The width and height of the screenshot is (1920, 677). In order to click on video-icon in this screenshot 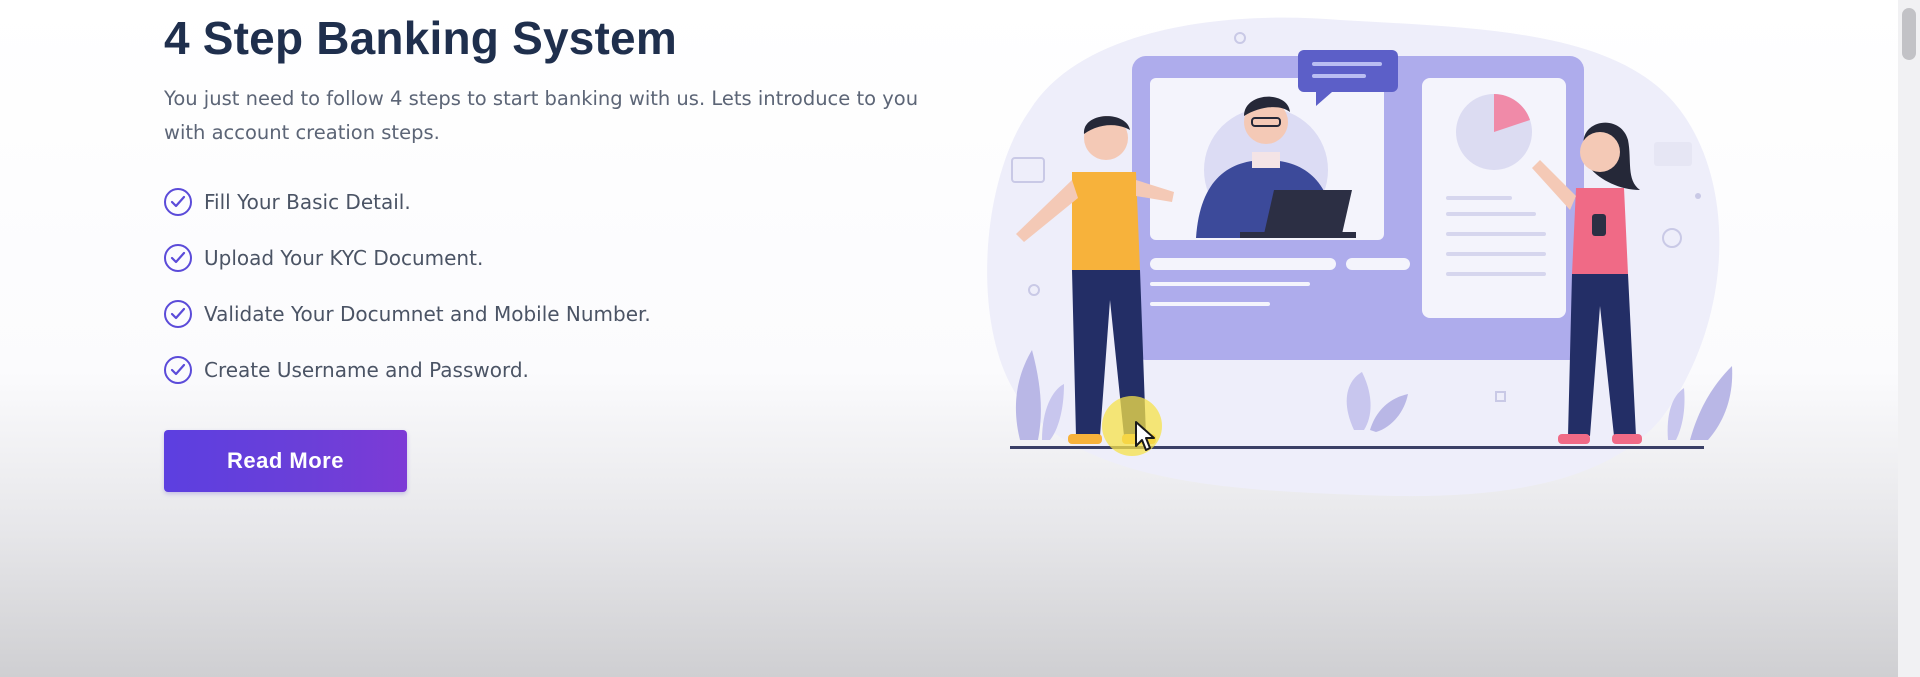, I will do `click(1673, 154)`.